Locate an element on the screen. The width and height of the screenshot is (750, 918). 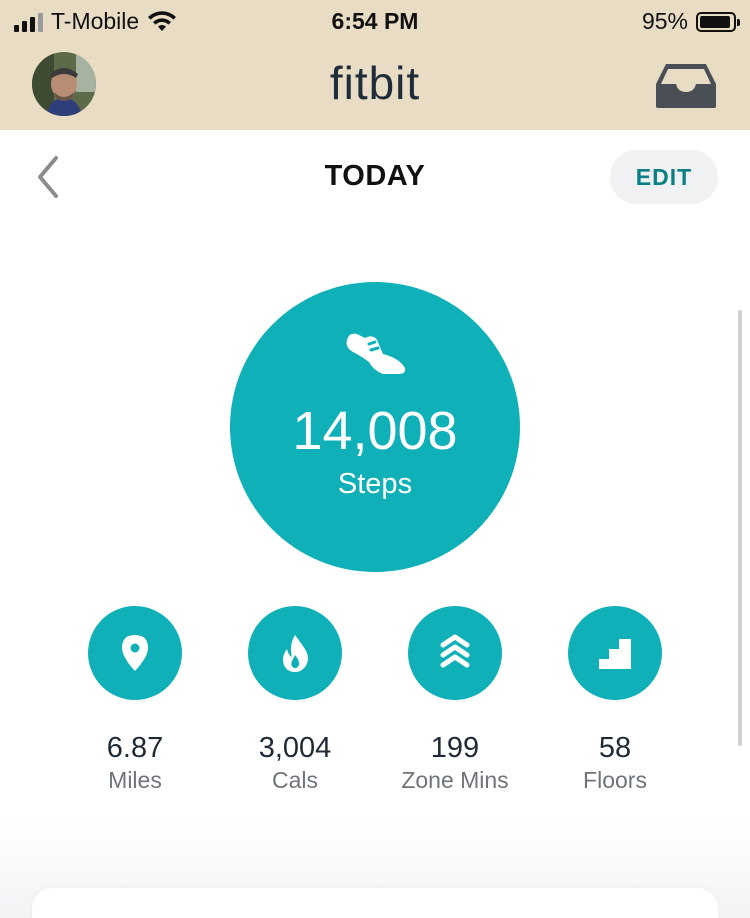
flame-icon is located at coordinates (295, 653).